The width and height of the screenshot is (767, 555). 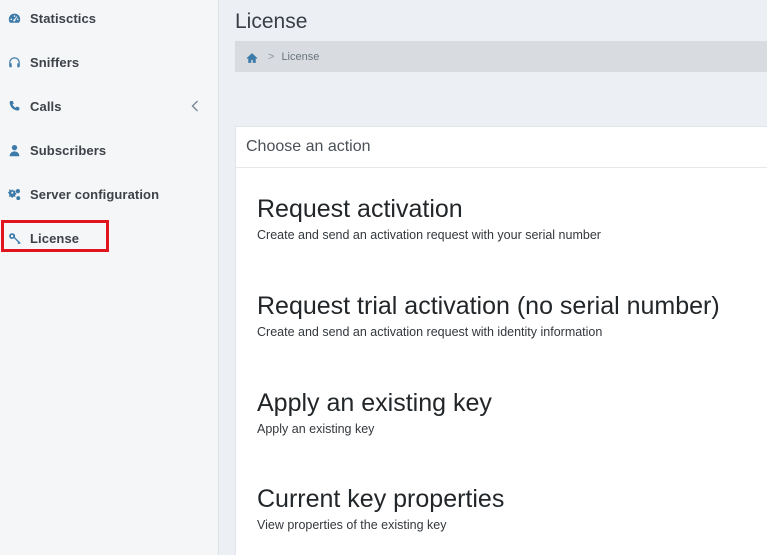 What do you see at coordinates (316, 429) in the screenshot?
I see `action-description: Apply an existing key` at bounding box center [316, 429].